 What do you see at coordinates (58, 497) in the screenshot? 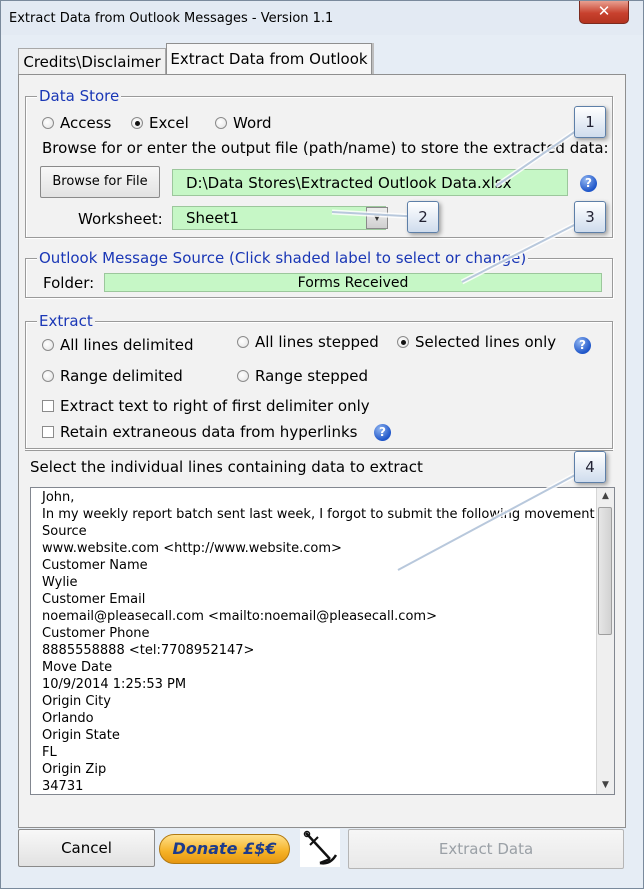
I see `list-item: John,` at bounding box center [58, 497].